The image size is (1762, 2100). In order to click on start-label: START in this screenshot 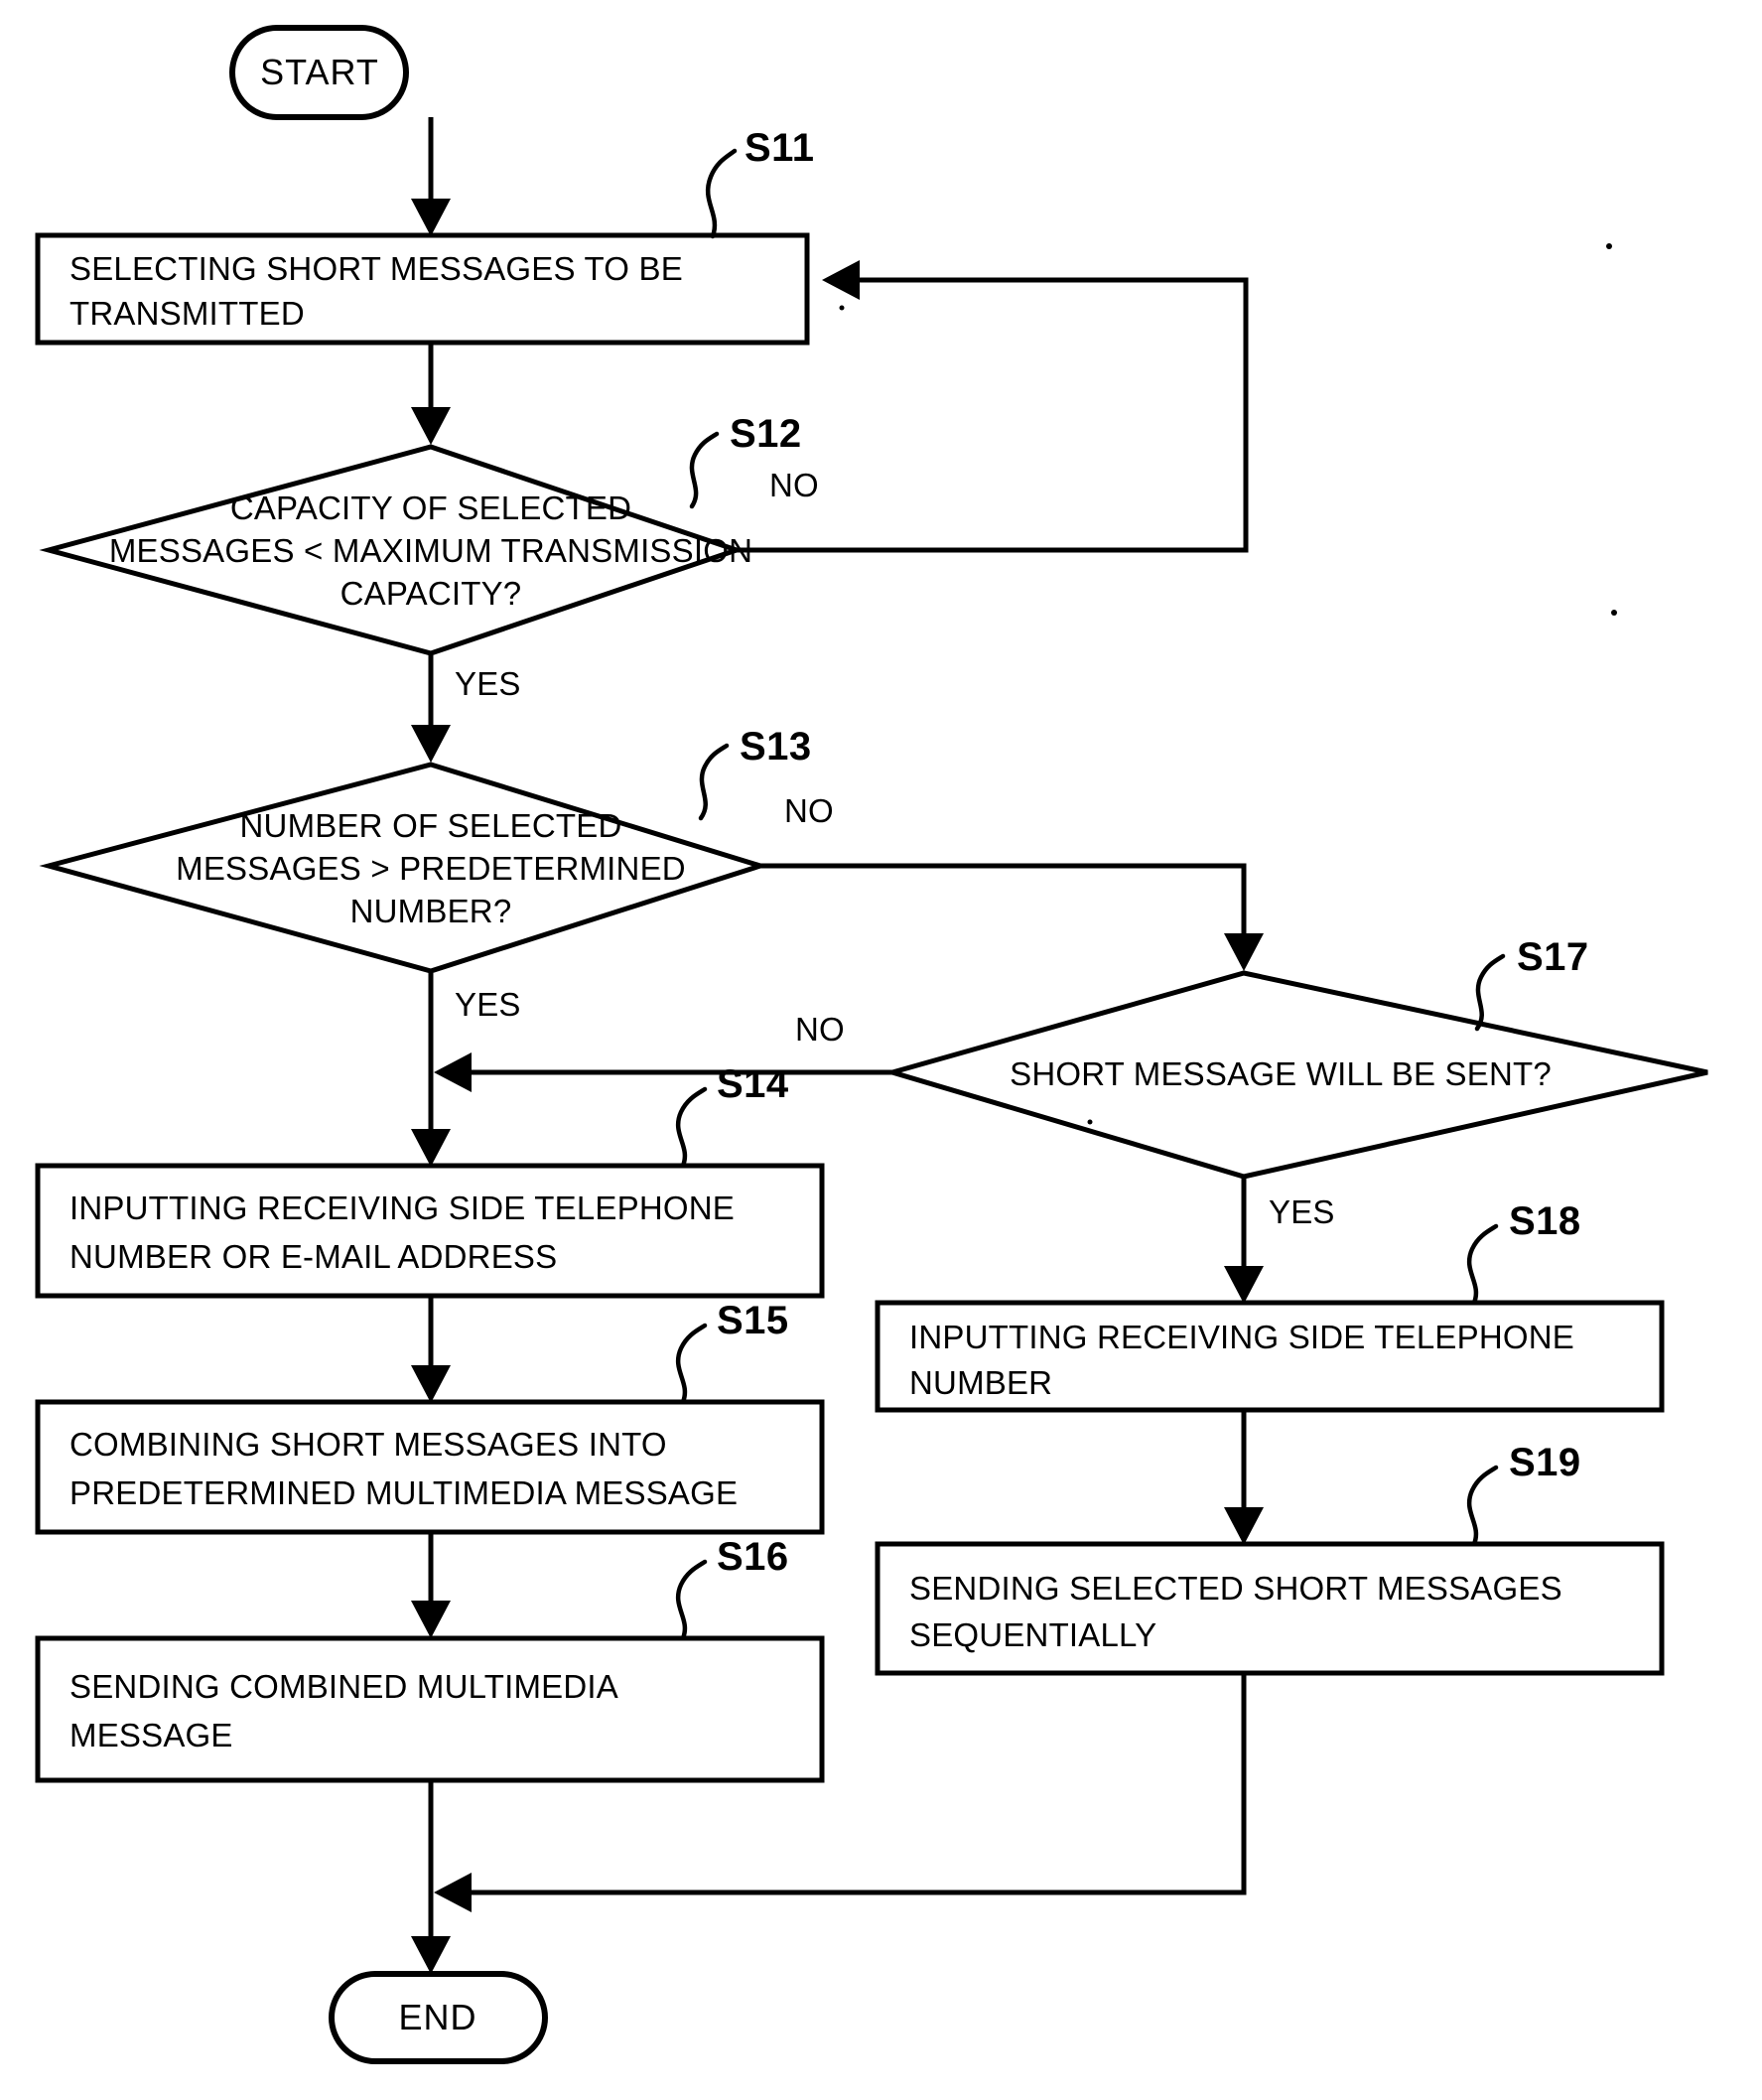, I will do `click(319, 72)`.